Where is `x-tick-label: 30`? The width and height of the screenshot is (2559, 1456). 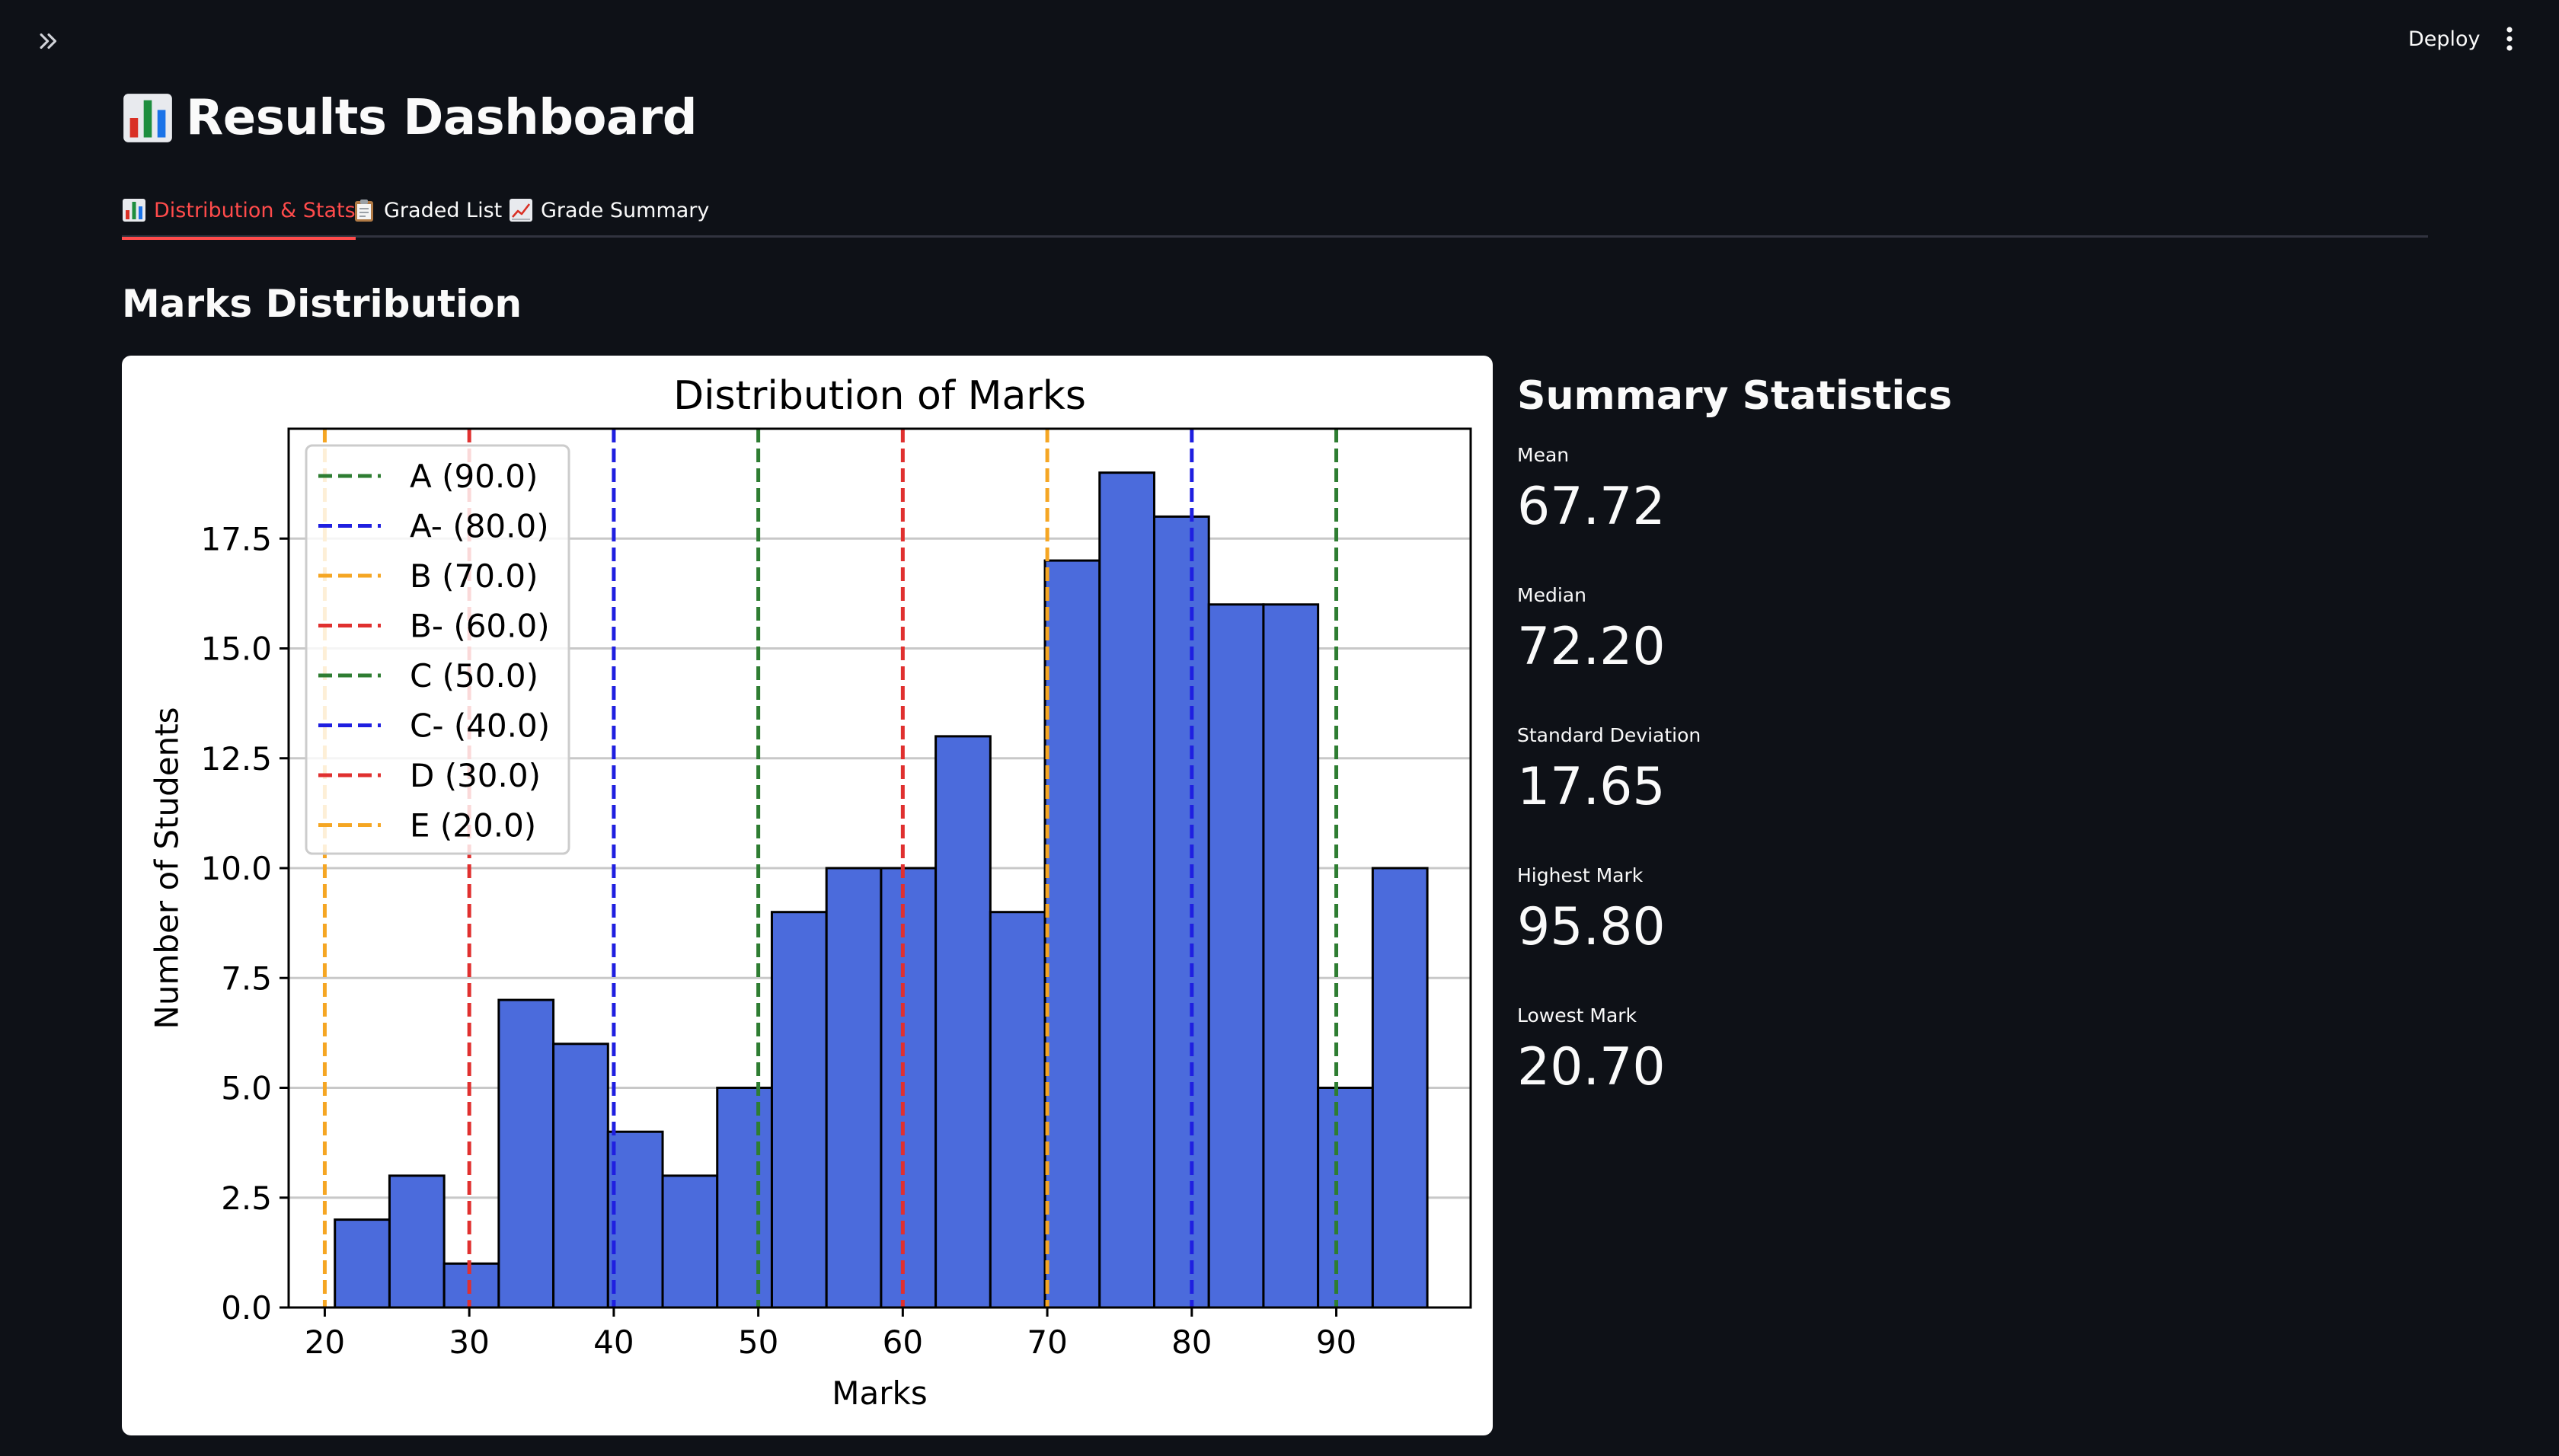 x-tick-label: 30 is located at coordinates (469, 1342).